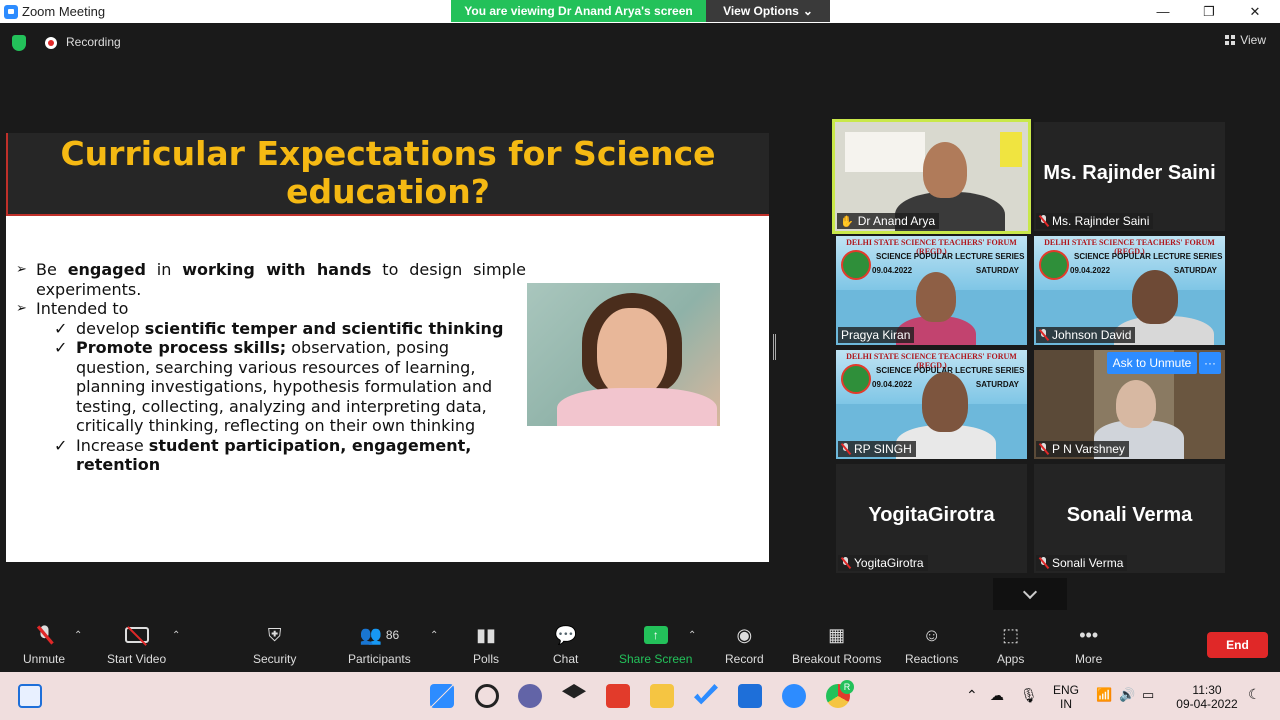 This screenshot has height=720, width=1280. Describe the element at coordinates (565, 644) in the screenshot. I see `chat-button: 💬 Chat` at that location.